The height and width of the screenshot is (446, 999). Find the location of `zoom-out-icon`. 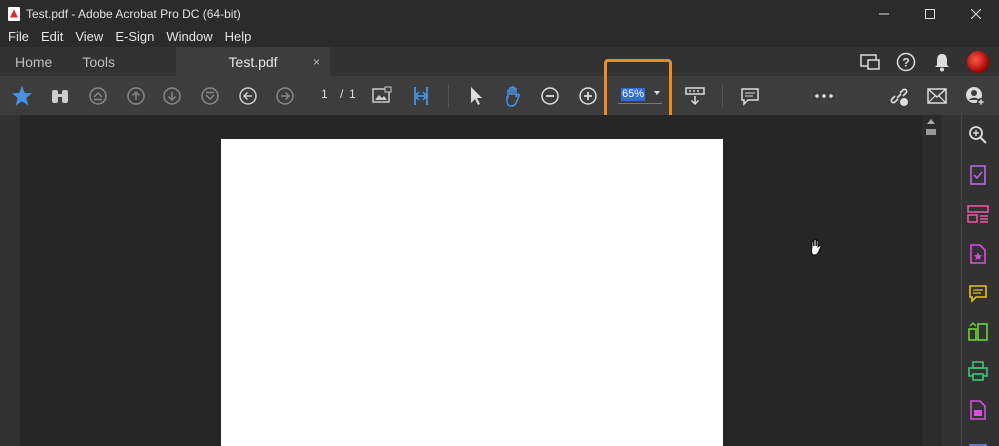

zoom-out-icon is located at coordinates (550, 96).